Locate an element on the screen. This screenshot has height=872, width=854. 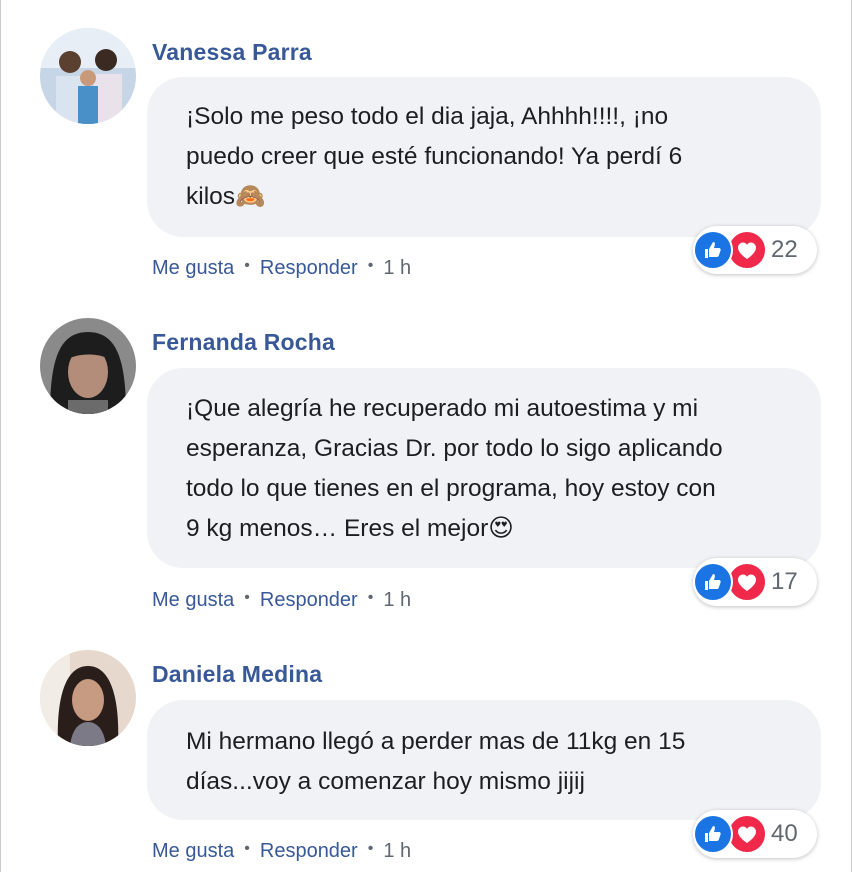
reaction-summary: 40 is located at coordinates (755, 834).